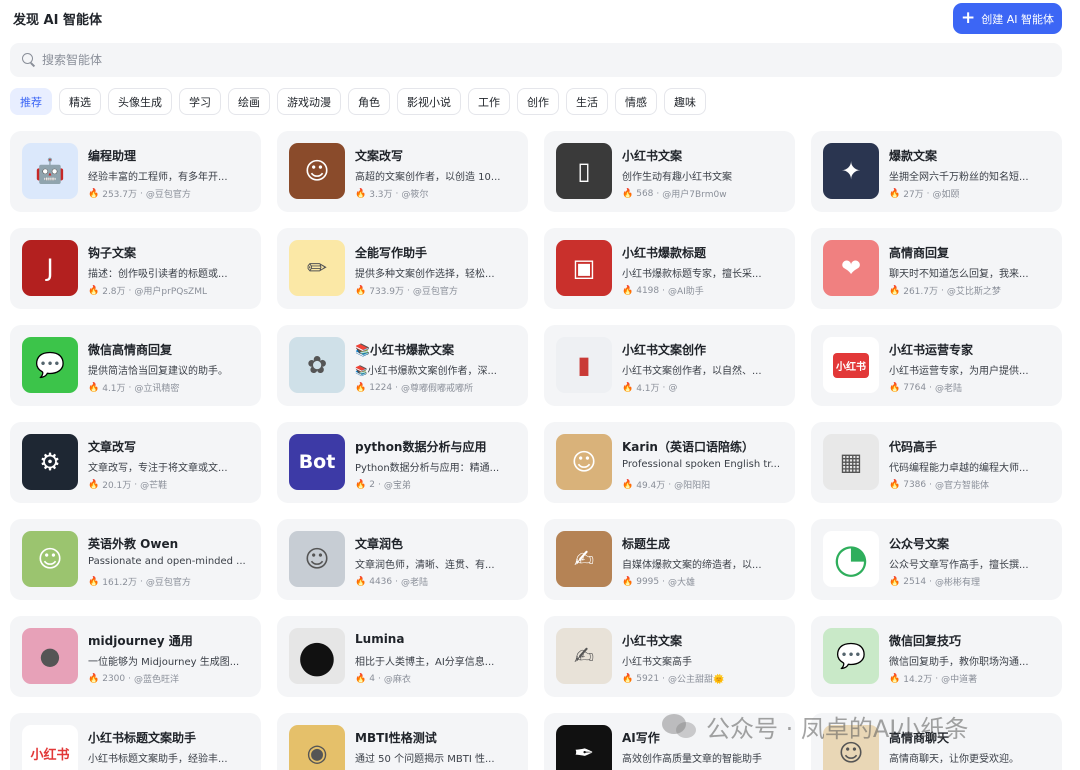 This screenshot has height=770, width=1080. Describe the element at coordinates (936, 462) in the screenshot. I see `agent-card: ▦ 代码高手 代码编程能力卓越的编程大师... 🔥 7386 · @官方智能体` at that location.